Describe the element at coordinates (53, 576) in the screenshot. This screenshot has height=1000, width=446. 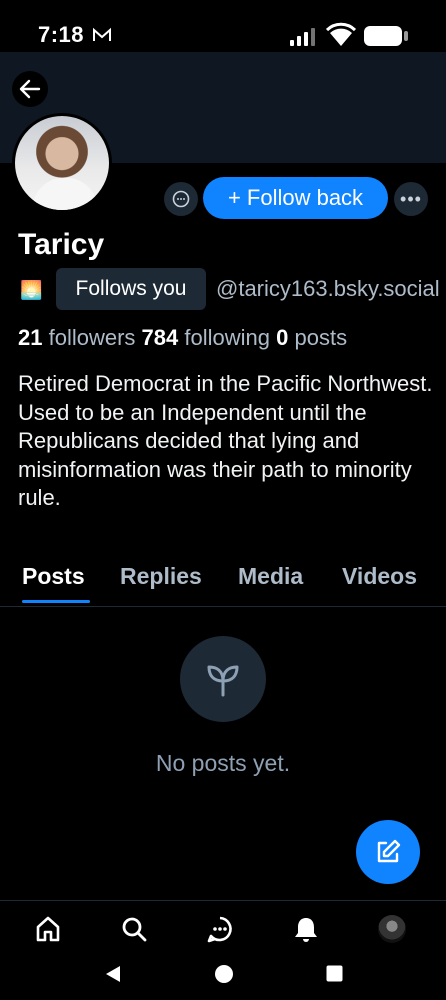
I see `tab-posts: Posts` at that location.